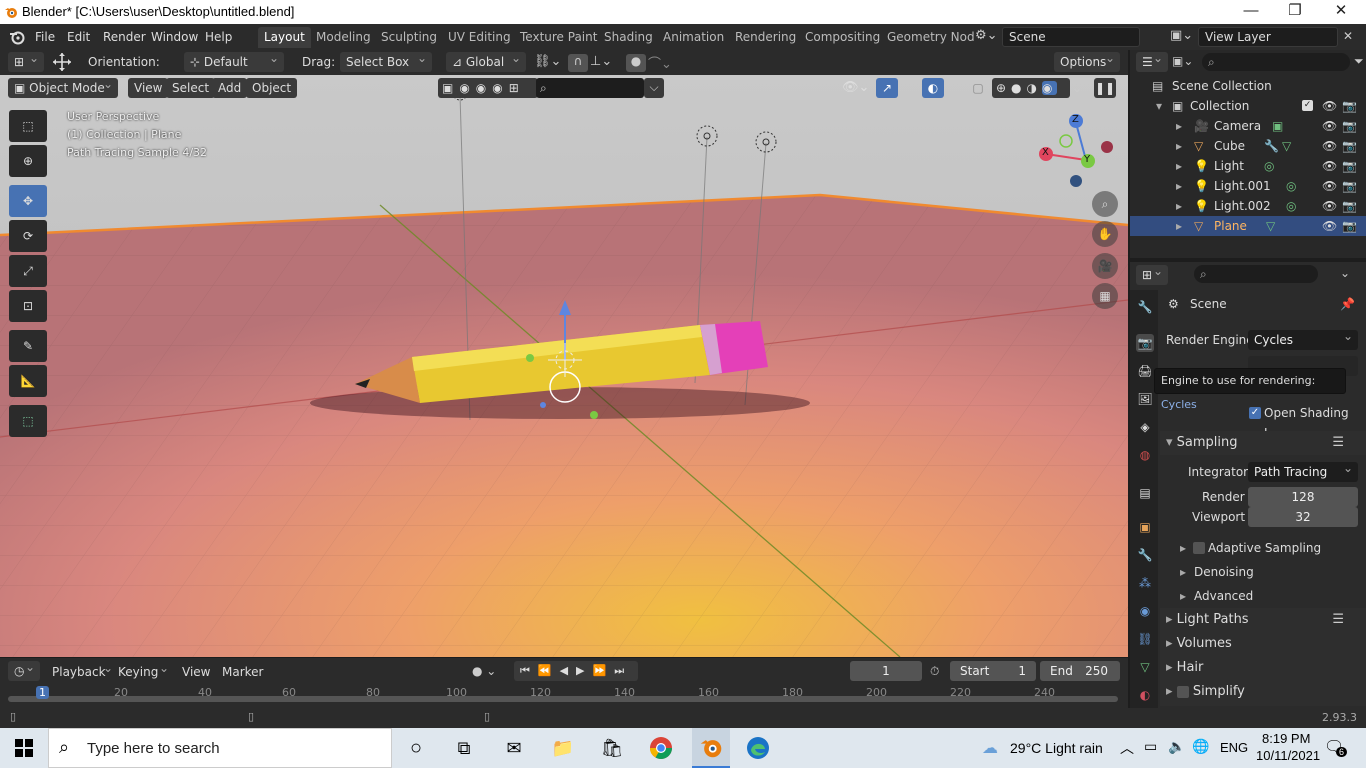 The height and width of the screenshot is (768, 1366). Describe the element at coordinates (78, 37) in the screenshot. I see `menu-edit: Edit` at that location.